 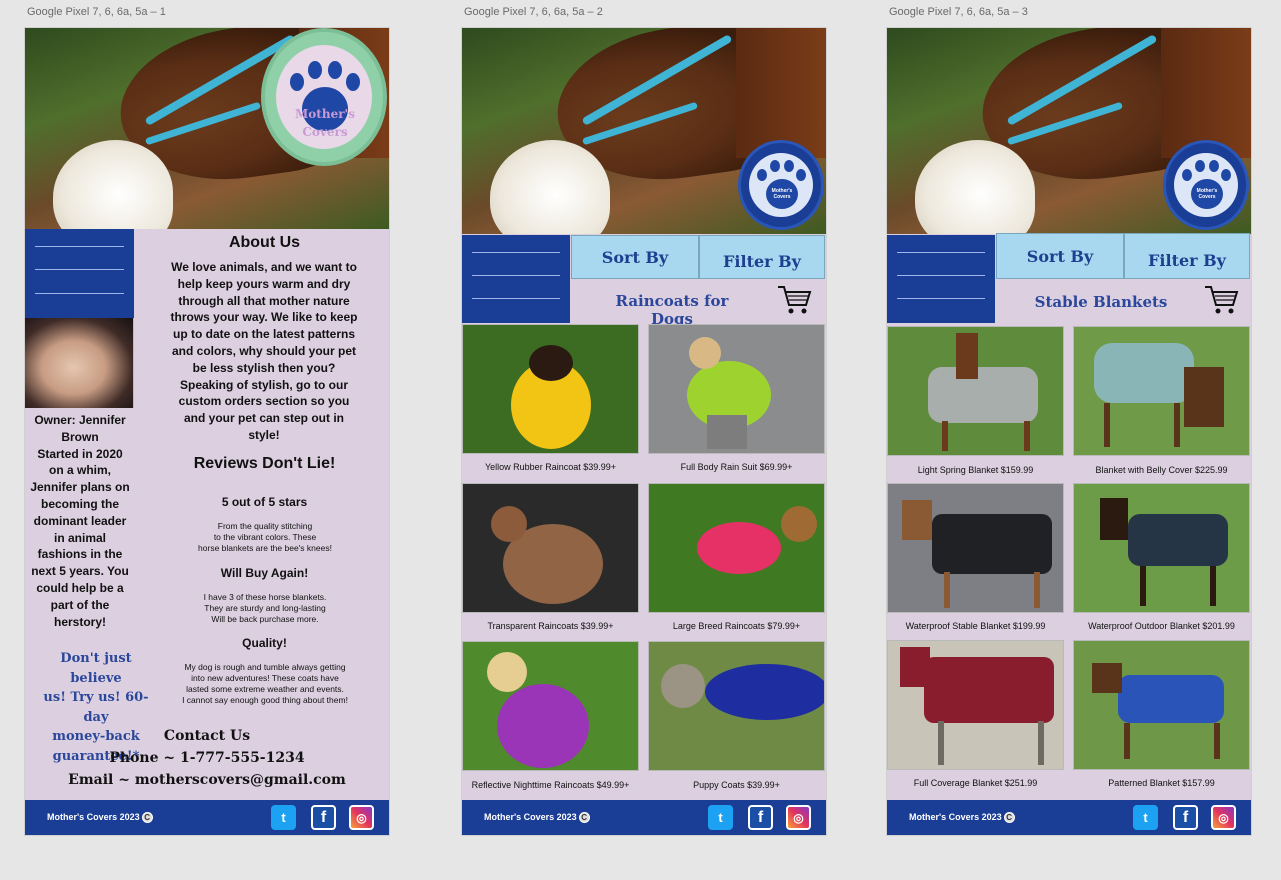 What do you see at coordinates (264, 463) in the screenshot?
I see `reviews-title: Reviews Don't Lie!` at bounding box center [264, 463].